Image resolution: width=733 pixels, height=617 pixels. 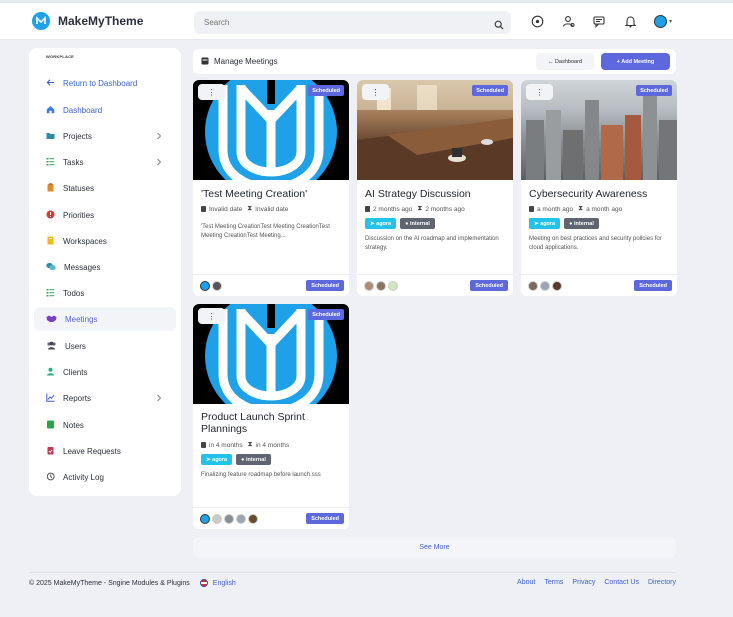 I want to click on sidebar-item-label: Tasks, so click(x=73, y=162).